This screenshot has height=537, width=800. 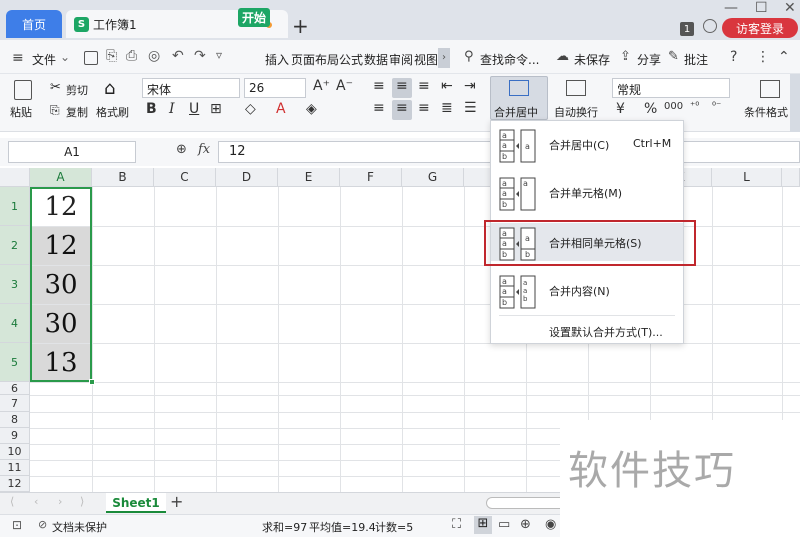 What do you see at coordinates (376, 59) in the screenshot?
I see `menu-data: 数据` at bounding box center [376, 59].